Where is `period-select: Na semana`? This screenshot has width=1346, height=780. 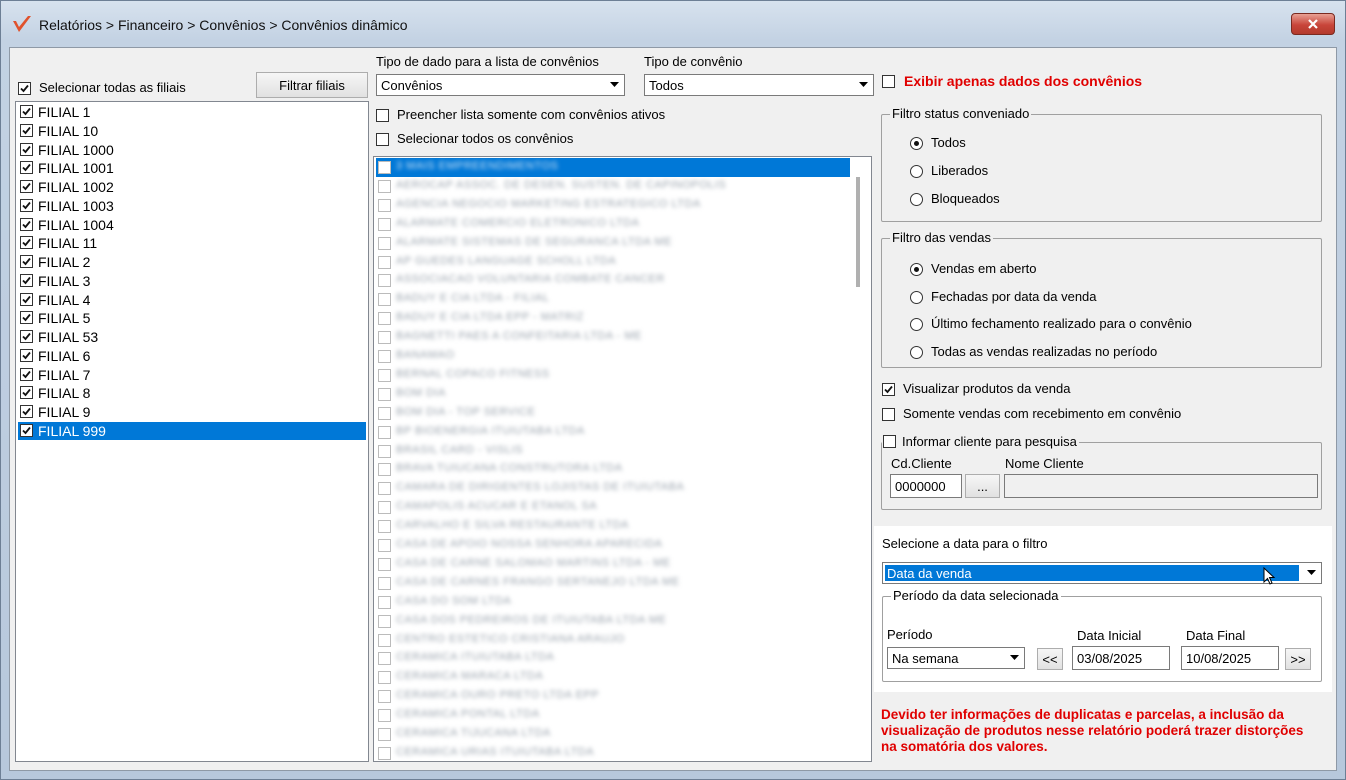
period-select: Na semana is located at coordinates (956, 658).